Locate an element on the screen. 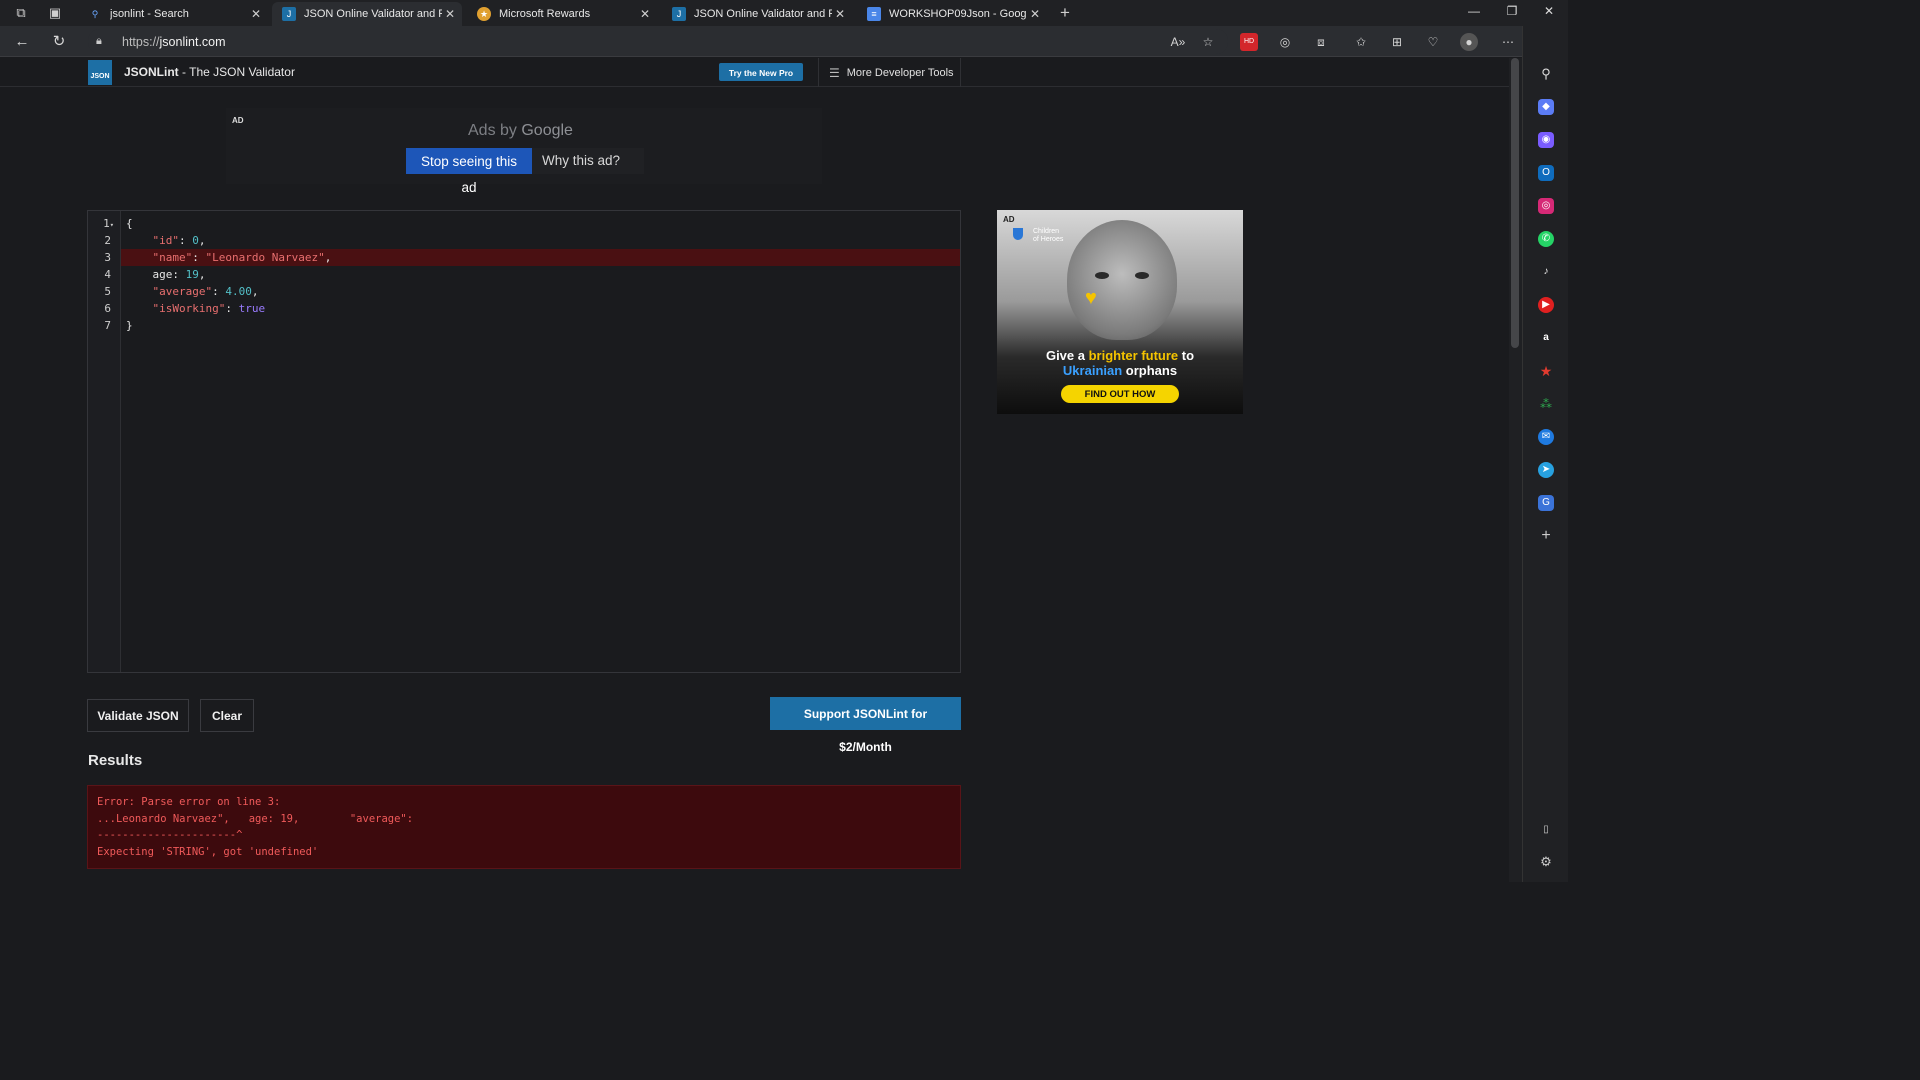 The width and height of the screenshot is (1920, 1080). tab-google-doc: ≡ WORKSHOP09Json - Google Doc ✕ is located at coordinates (952, 14).